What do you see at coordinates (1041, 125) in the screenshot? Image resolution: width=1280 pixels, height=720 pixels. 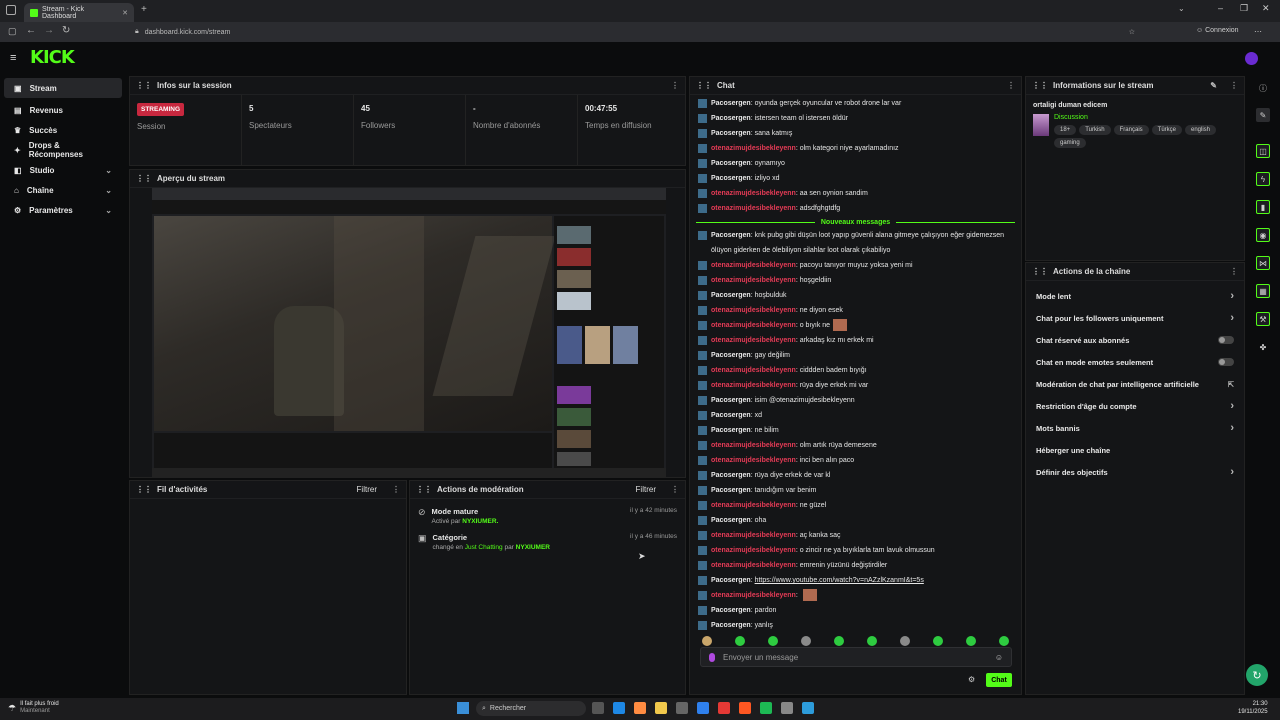 I see `category-thumbnail` at bounding box center [1041, 125].